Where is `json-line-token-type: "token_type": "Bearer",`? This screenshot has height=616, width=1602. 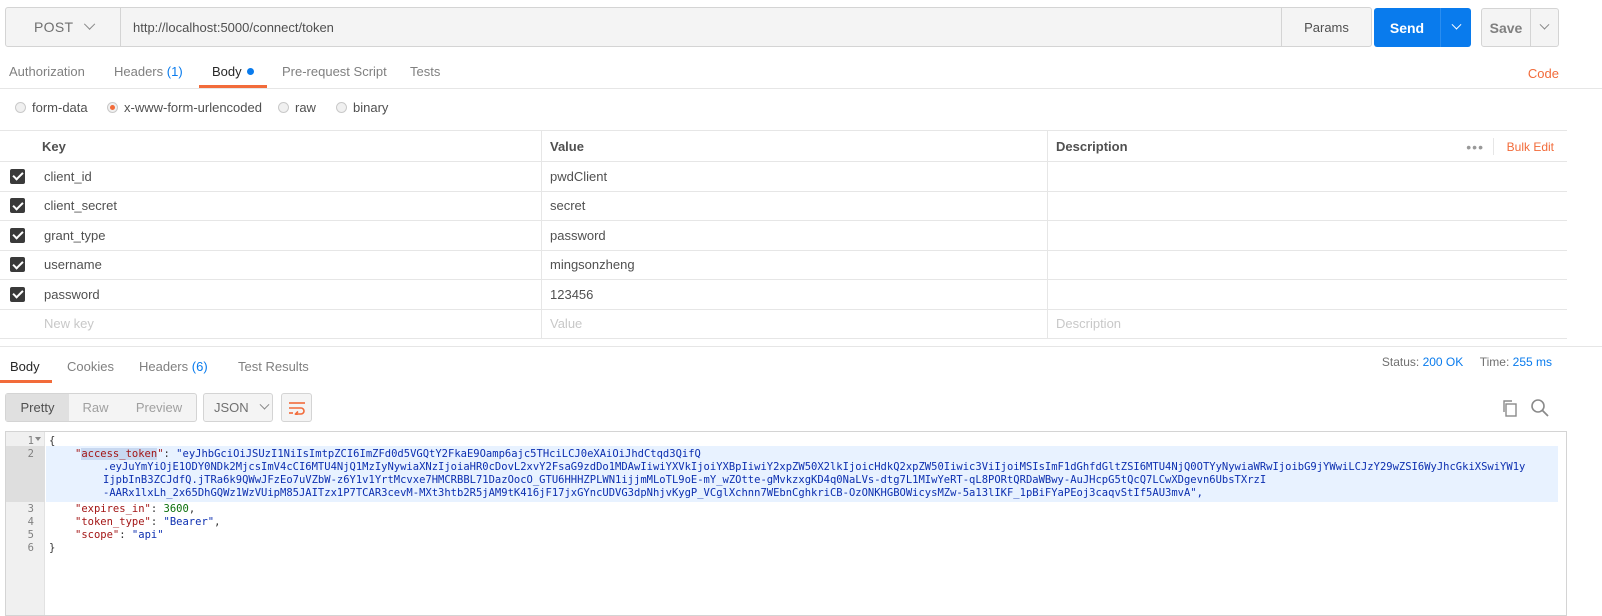 json-line-token-type: "token_type": "Bearer", is located at coordinates (148, 522).